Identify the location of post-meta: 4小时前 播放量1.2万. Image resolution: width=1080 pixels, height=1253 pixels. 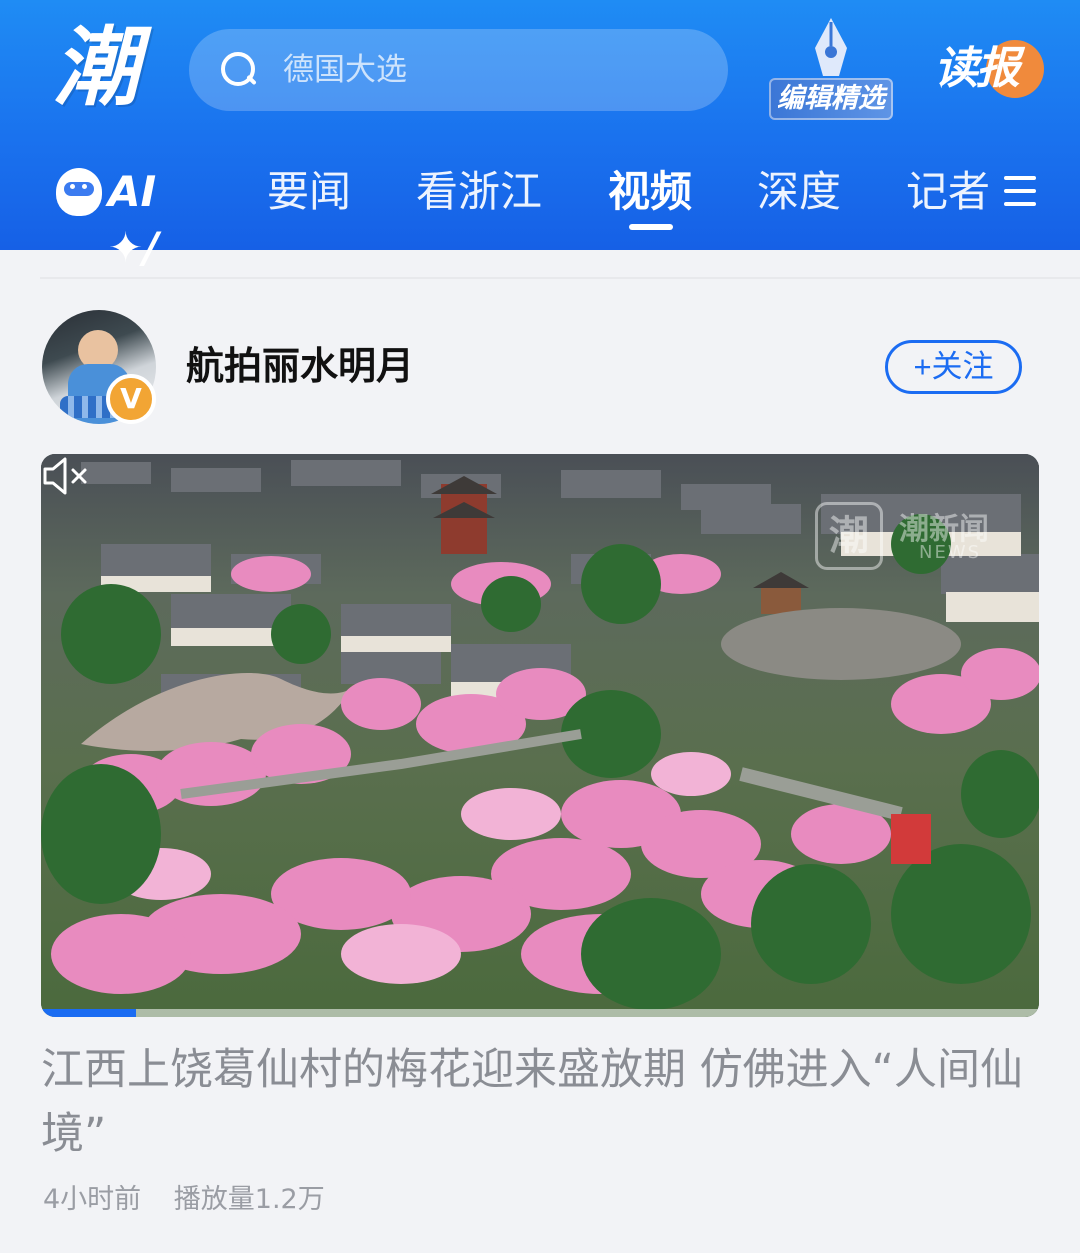
(184, 1200).